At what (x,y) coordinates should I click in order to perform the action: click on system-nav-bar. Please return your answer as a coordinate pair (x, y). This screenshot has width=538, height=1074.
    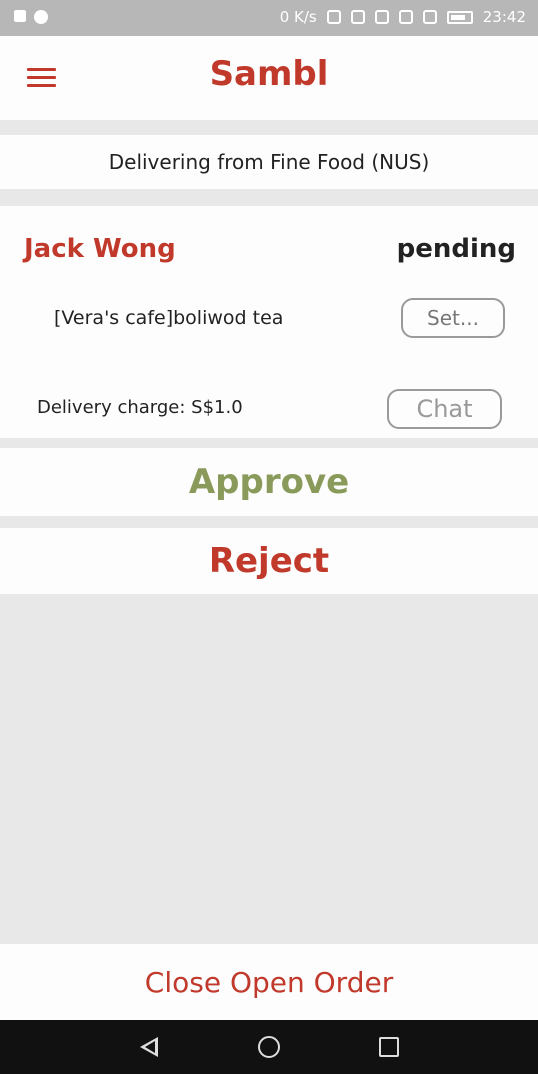
    Looking at the image, I should click on (269, 1047).